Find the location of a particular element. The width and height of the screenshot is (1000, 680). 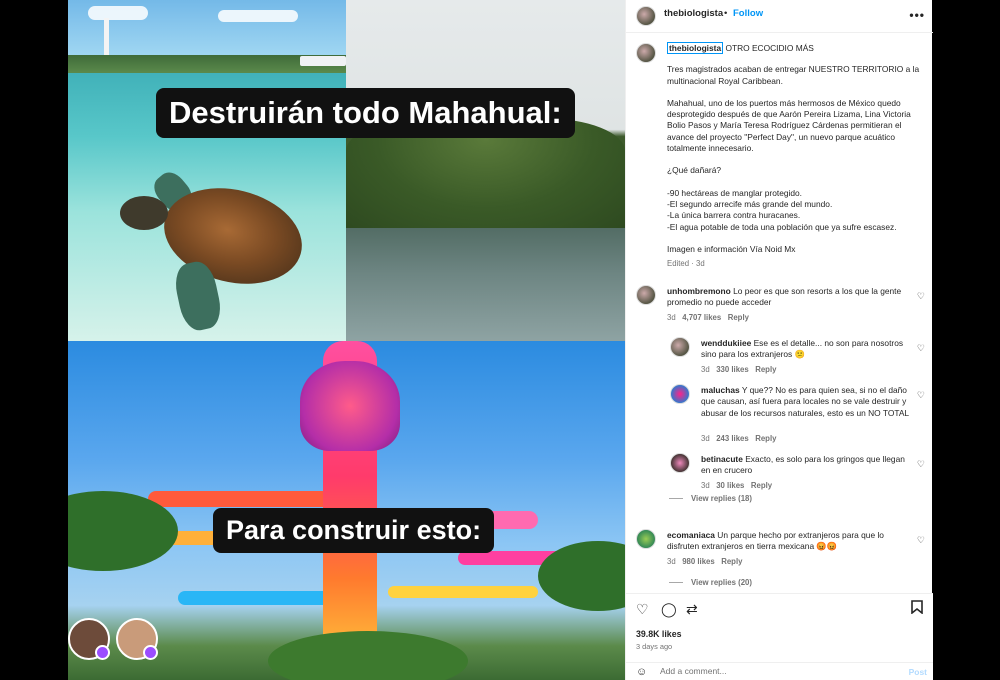

bookmark-icon is located at coordinates (917, 608).